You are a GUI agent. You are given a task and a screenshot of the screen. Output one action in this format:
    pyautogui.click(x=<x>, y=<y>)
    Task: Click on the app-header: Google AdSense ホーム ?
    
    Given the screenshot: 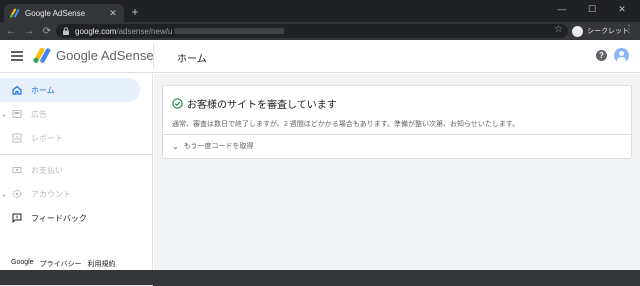 What is the action you would take?
    pyautogui.click(x=320, y=56)
    